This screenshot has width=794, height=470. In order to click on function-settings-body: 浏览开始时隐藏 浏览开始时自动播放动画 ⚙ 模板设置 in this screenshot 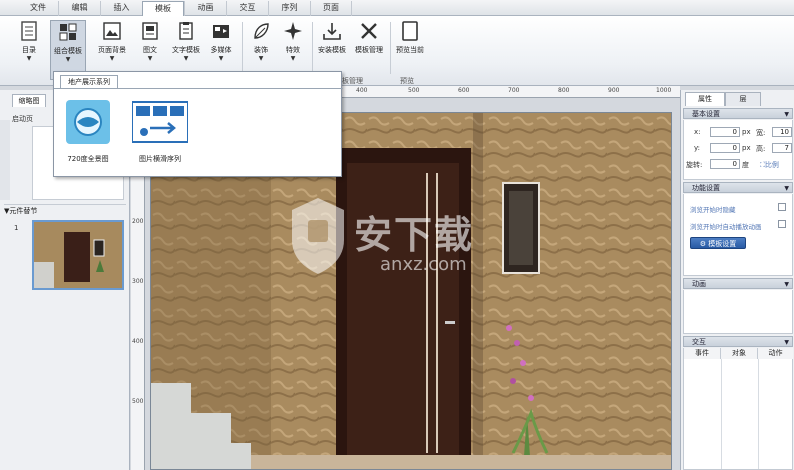, I will do `click(738, 235)`.